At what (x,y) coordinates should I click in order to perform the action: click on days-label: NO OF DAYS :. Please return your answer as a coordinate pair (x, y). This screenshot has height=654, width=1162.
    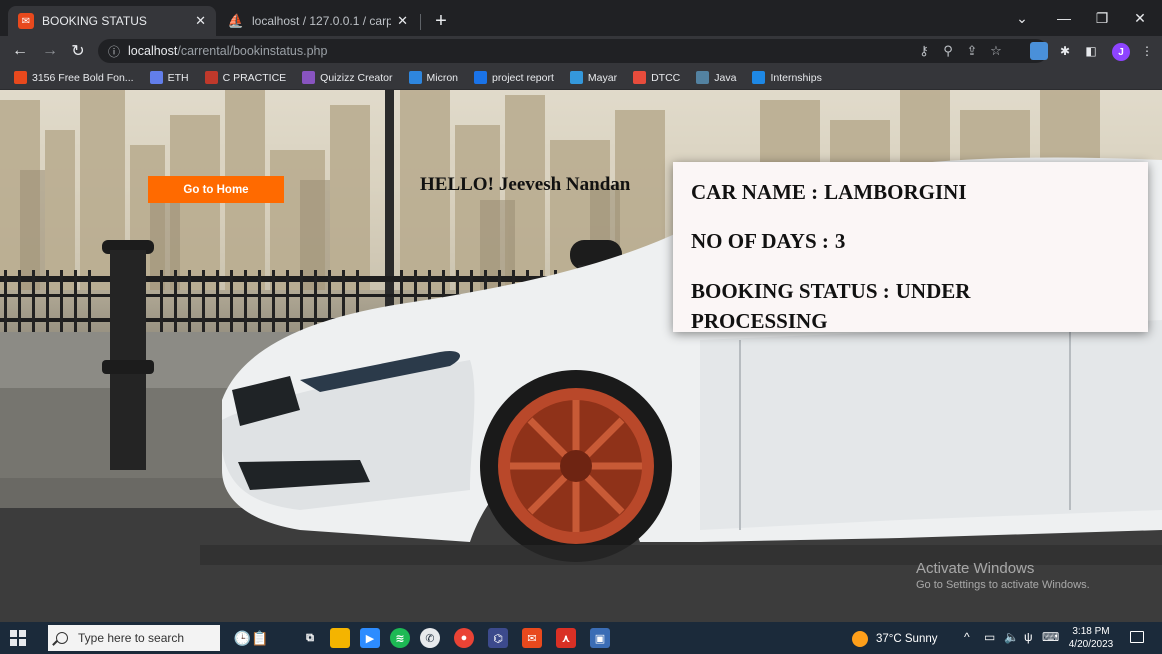
    Looking at the image, I should click on (760, 241).